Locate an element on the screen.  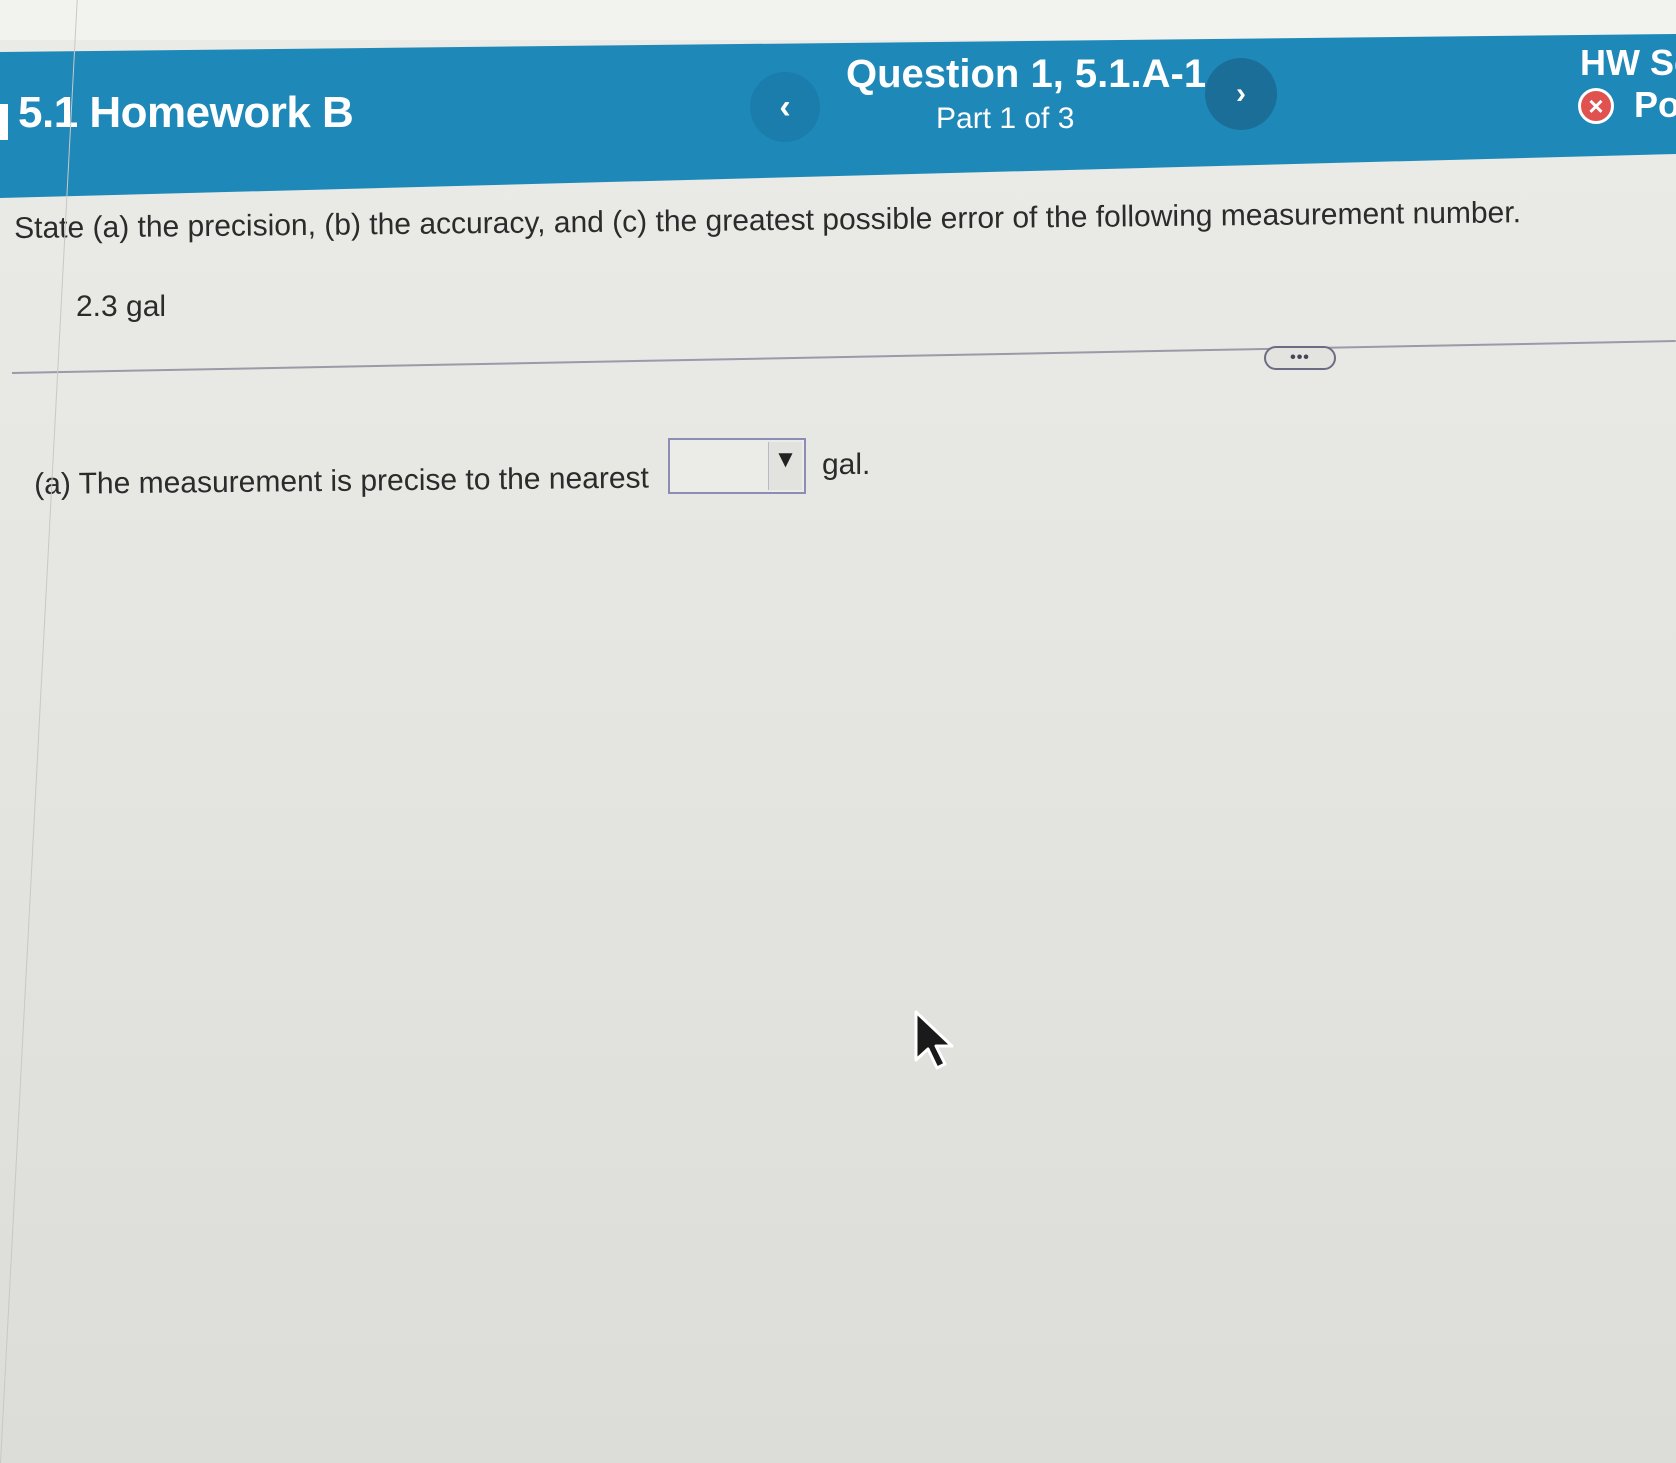
title-accent is located at coordinates (4, 122).